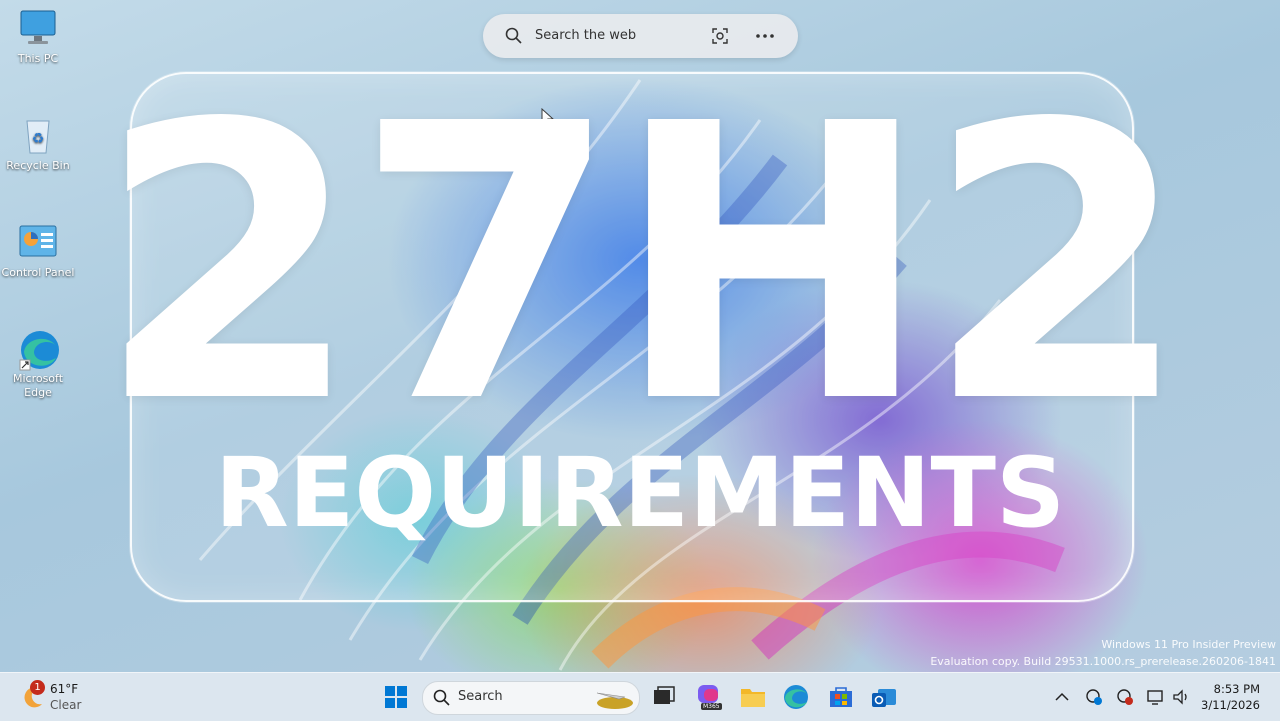 The height and width of the screenshot is (721, 1280). Describe the element at coordinates (1094, 697) in the screenshot. I see `onedrive-sync-icon` at that location.